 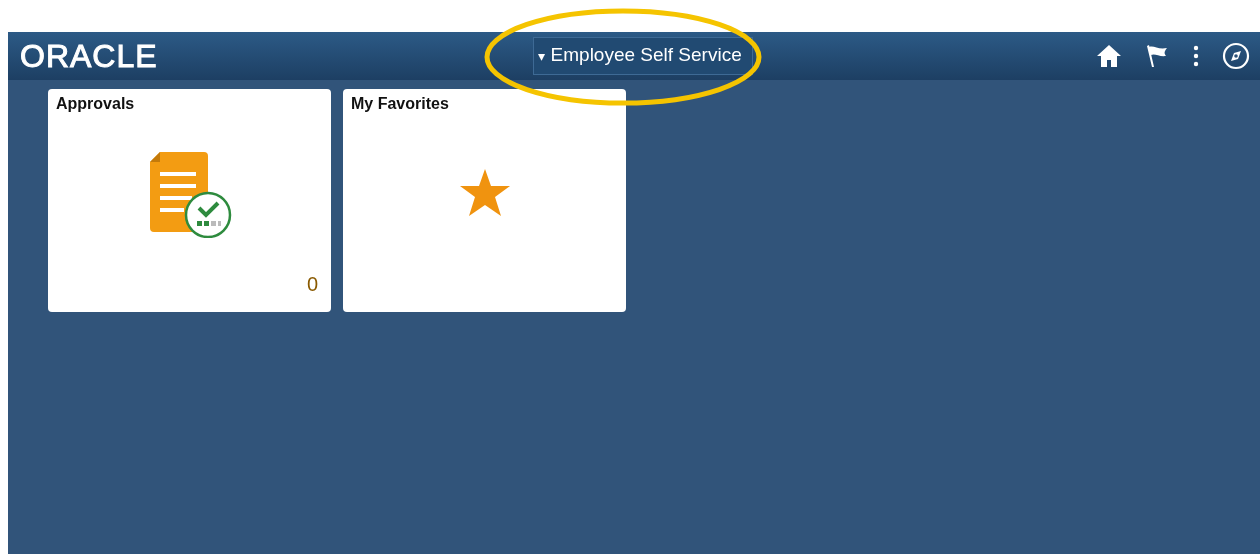 What do you see at coordinates (95, 103) in the screenshot?
I see `tile-title: Approvals` at bounding box center [95, 103].